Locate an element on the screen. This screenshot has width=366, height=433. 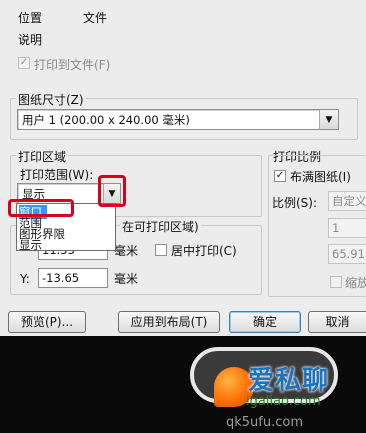
offset-y-label: Y: is located at coordinates (25, 279).